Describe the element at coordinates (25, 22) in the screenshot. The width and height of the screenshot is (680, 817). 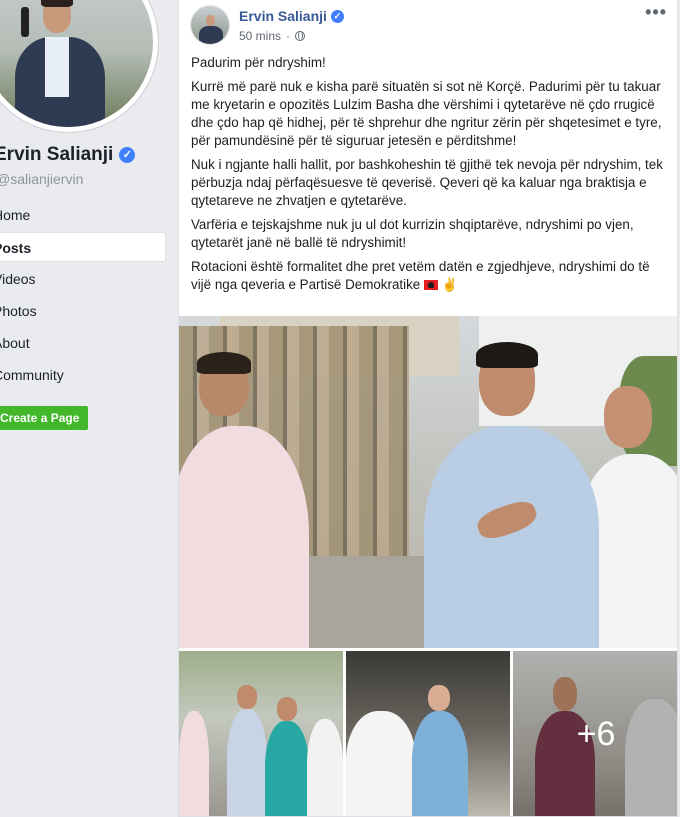
I see `microphone-icon` at that location.